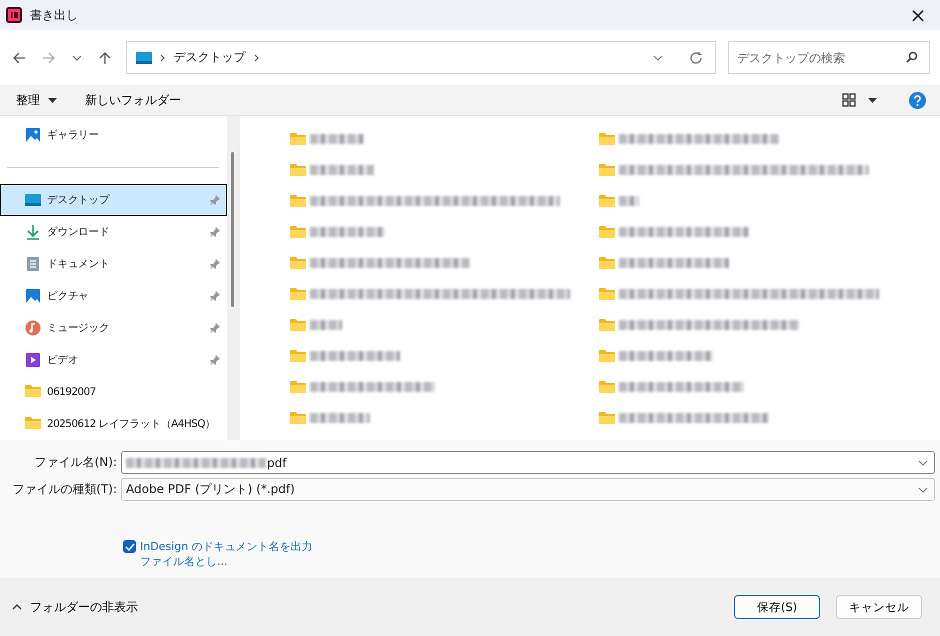 The width and height of the screenshot is (940, 636). What do you see at coordinates (14, 15) in the screenshot?
I see `app-icon` at bounding box center [14, 15].